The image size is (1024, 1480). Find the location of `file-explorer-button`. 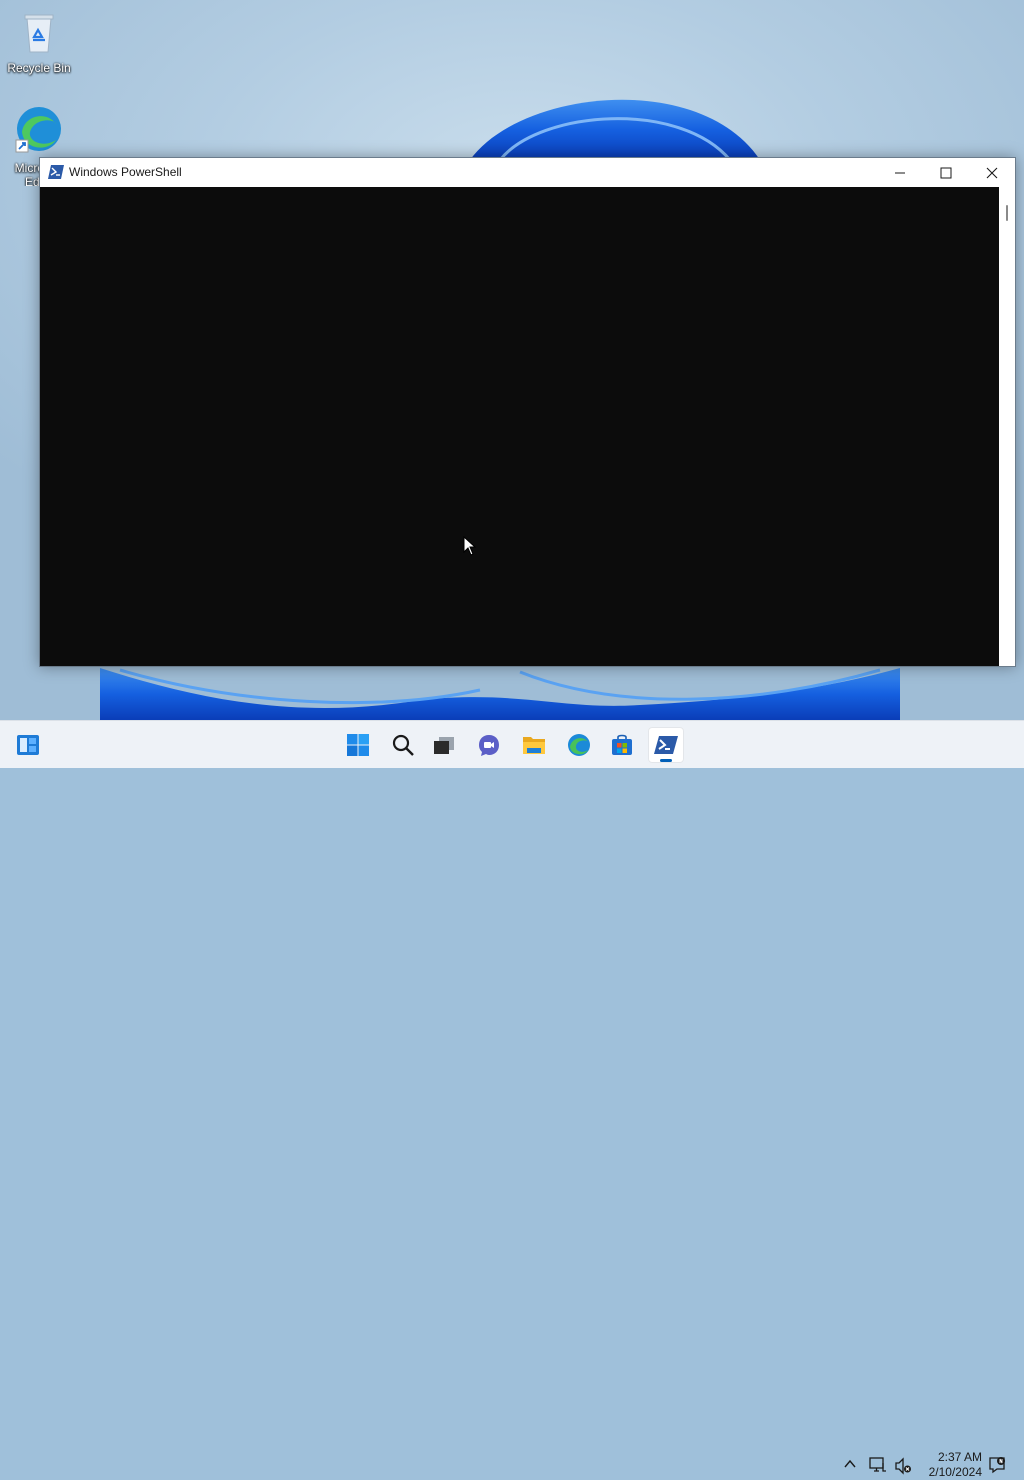

file-explorer-button is located at coordinates (534, 745).